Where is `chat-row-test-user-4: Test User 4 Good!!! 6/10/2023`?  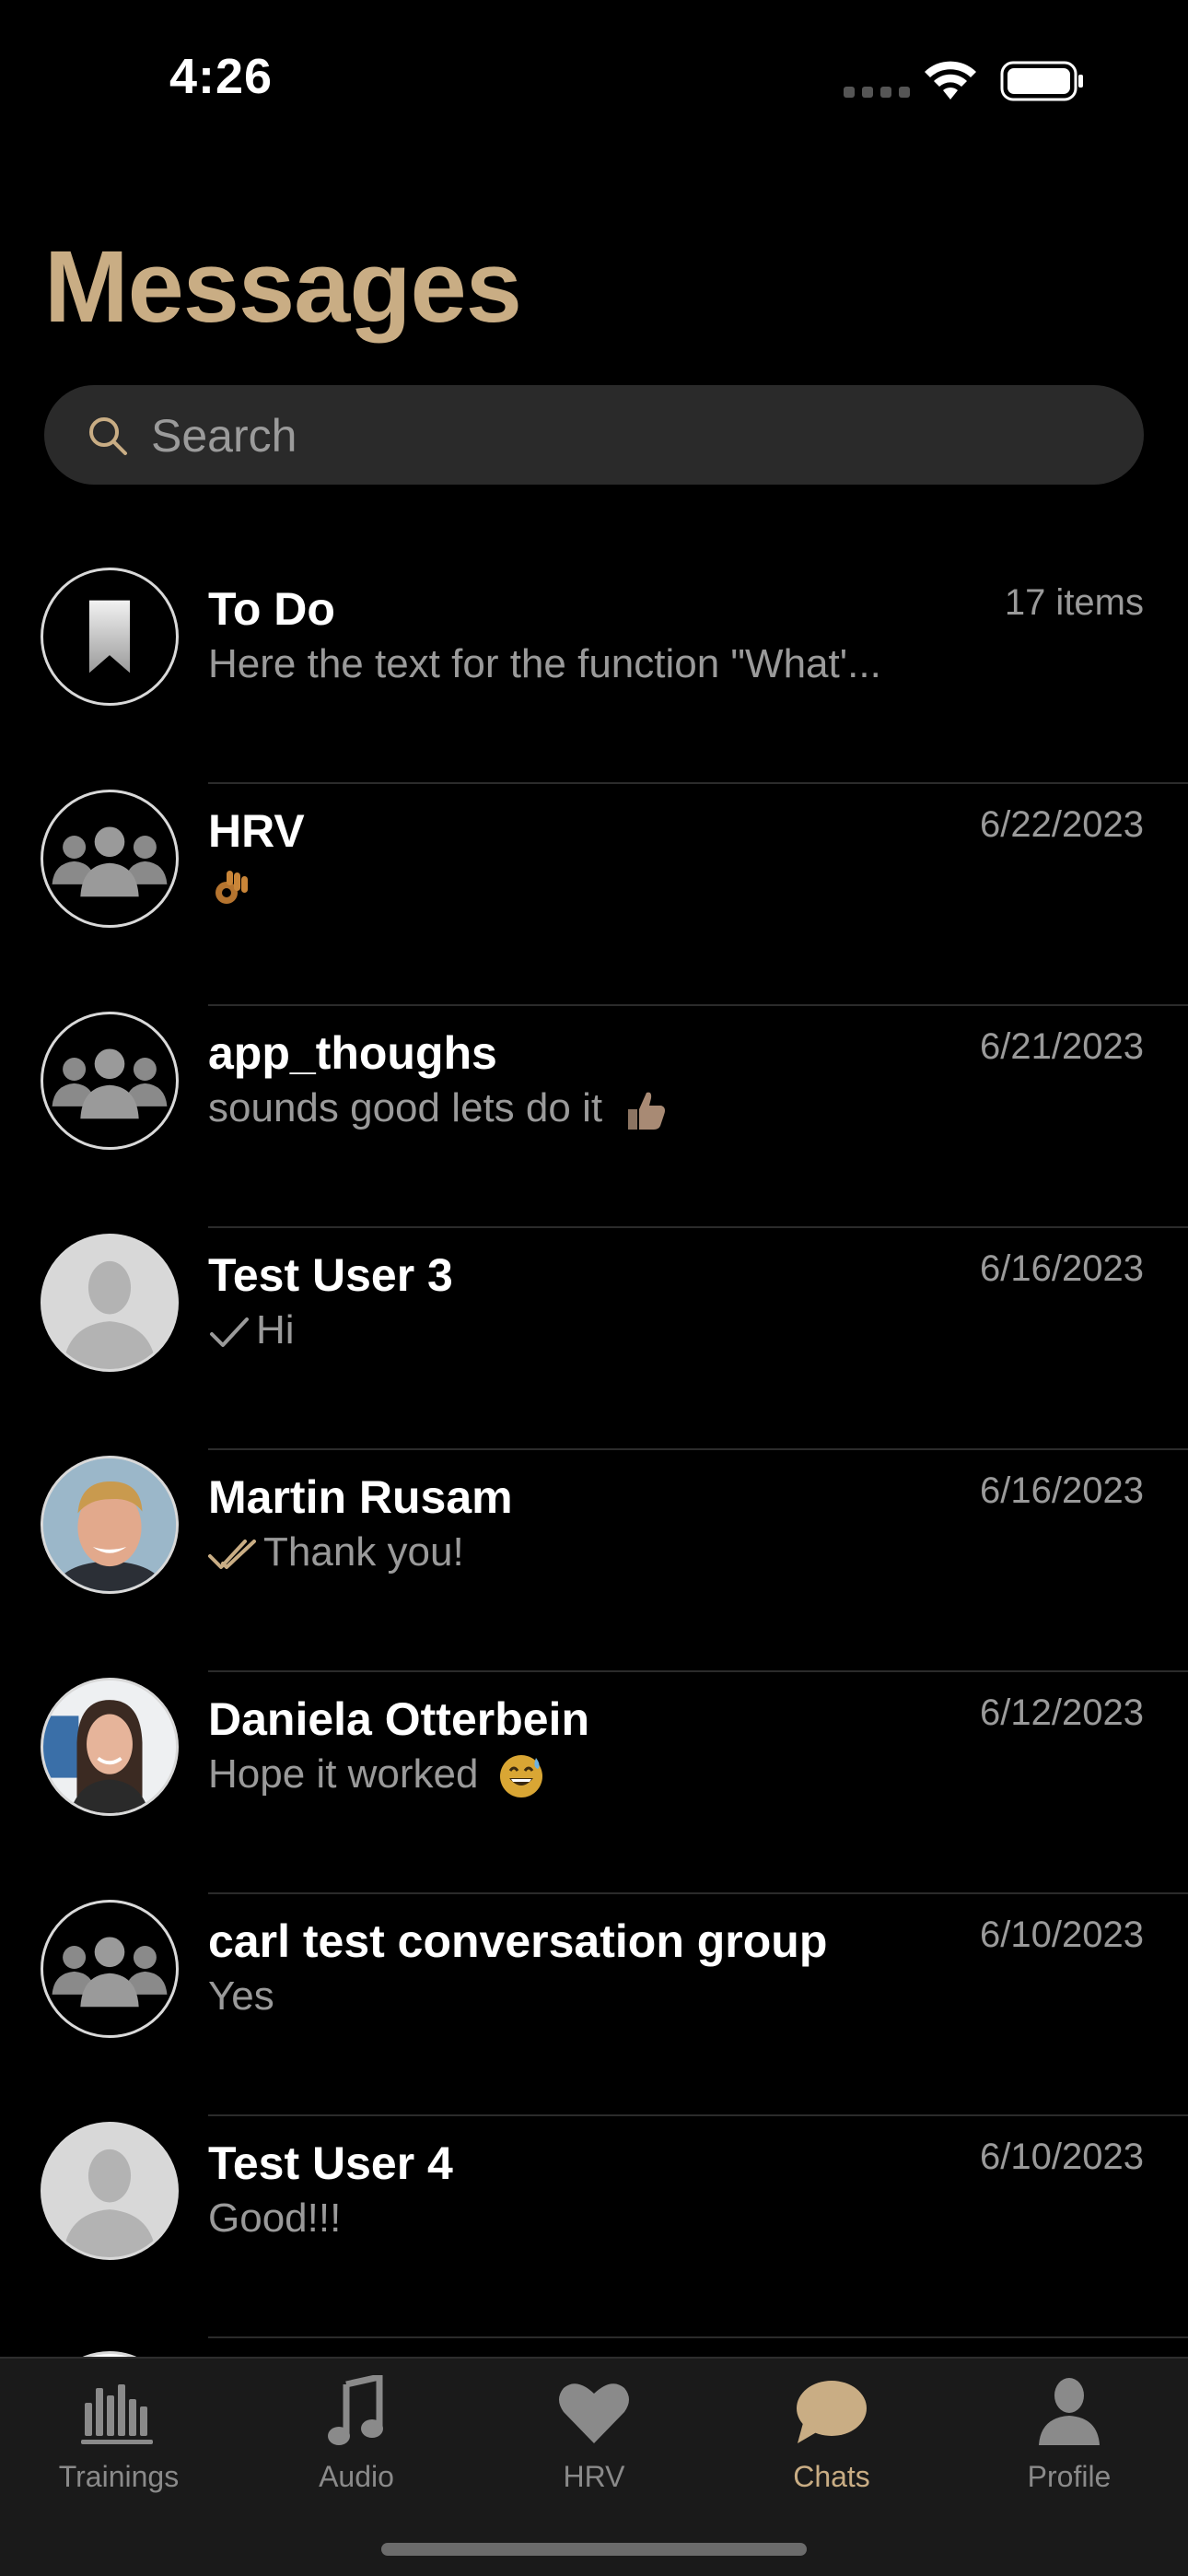 chat-row-test-user-4: Test User 4 Good!!! 6/10/2023 is located at coordinates (594, 2227).